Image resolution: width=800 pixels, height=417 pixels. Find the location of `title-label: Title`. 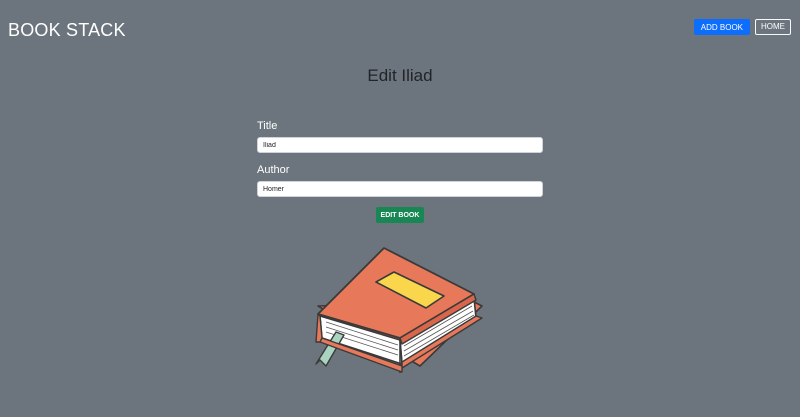

title-label: Title is located at coordinates (267, 126).